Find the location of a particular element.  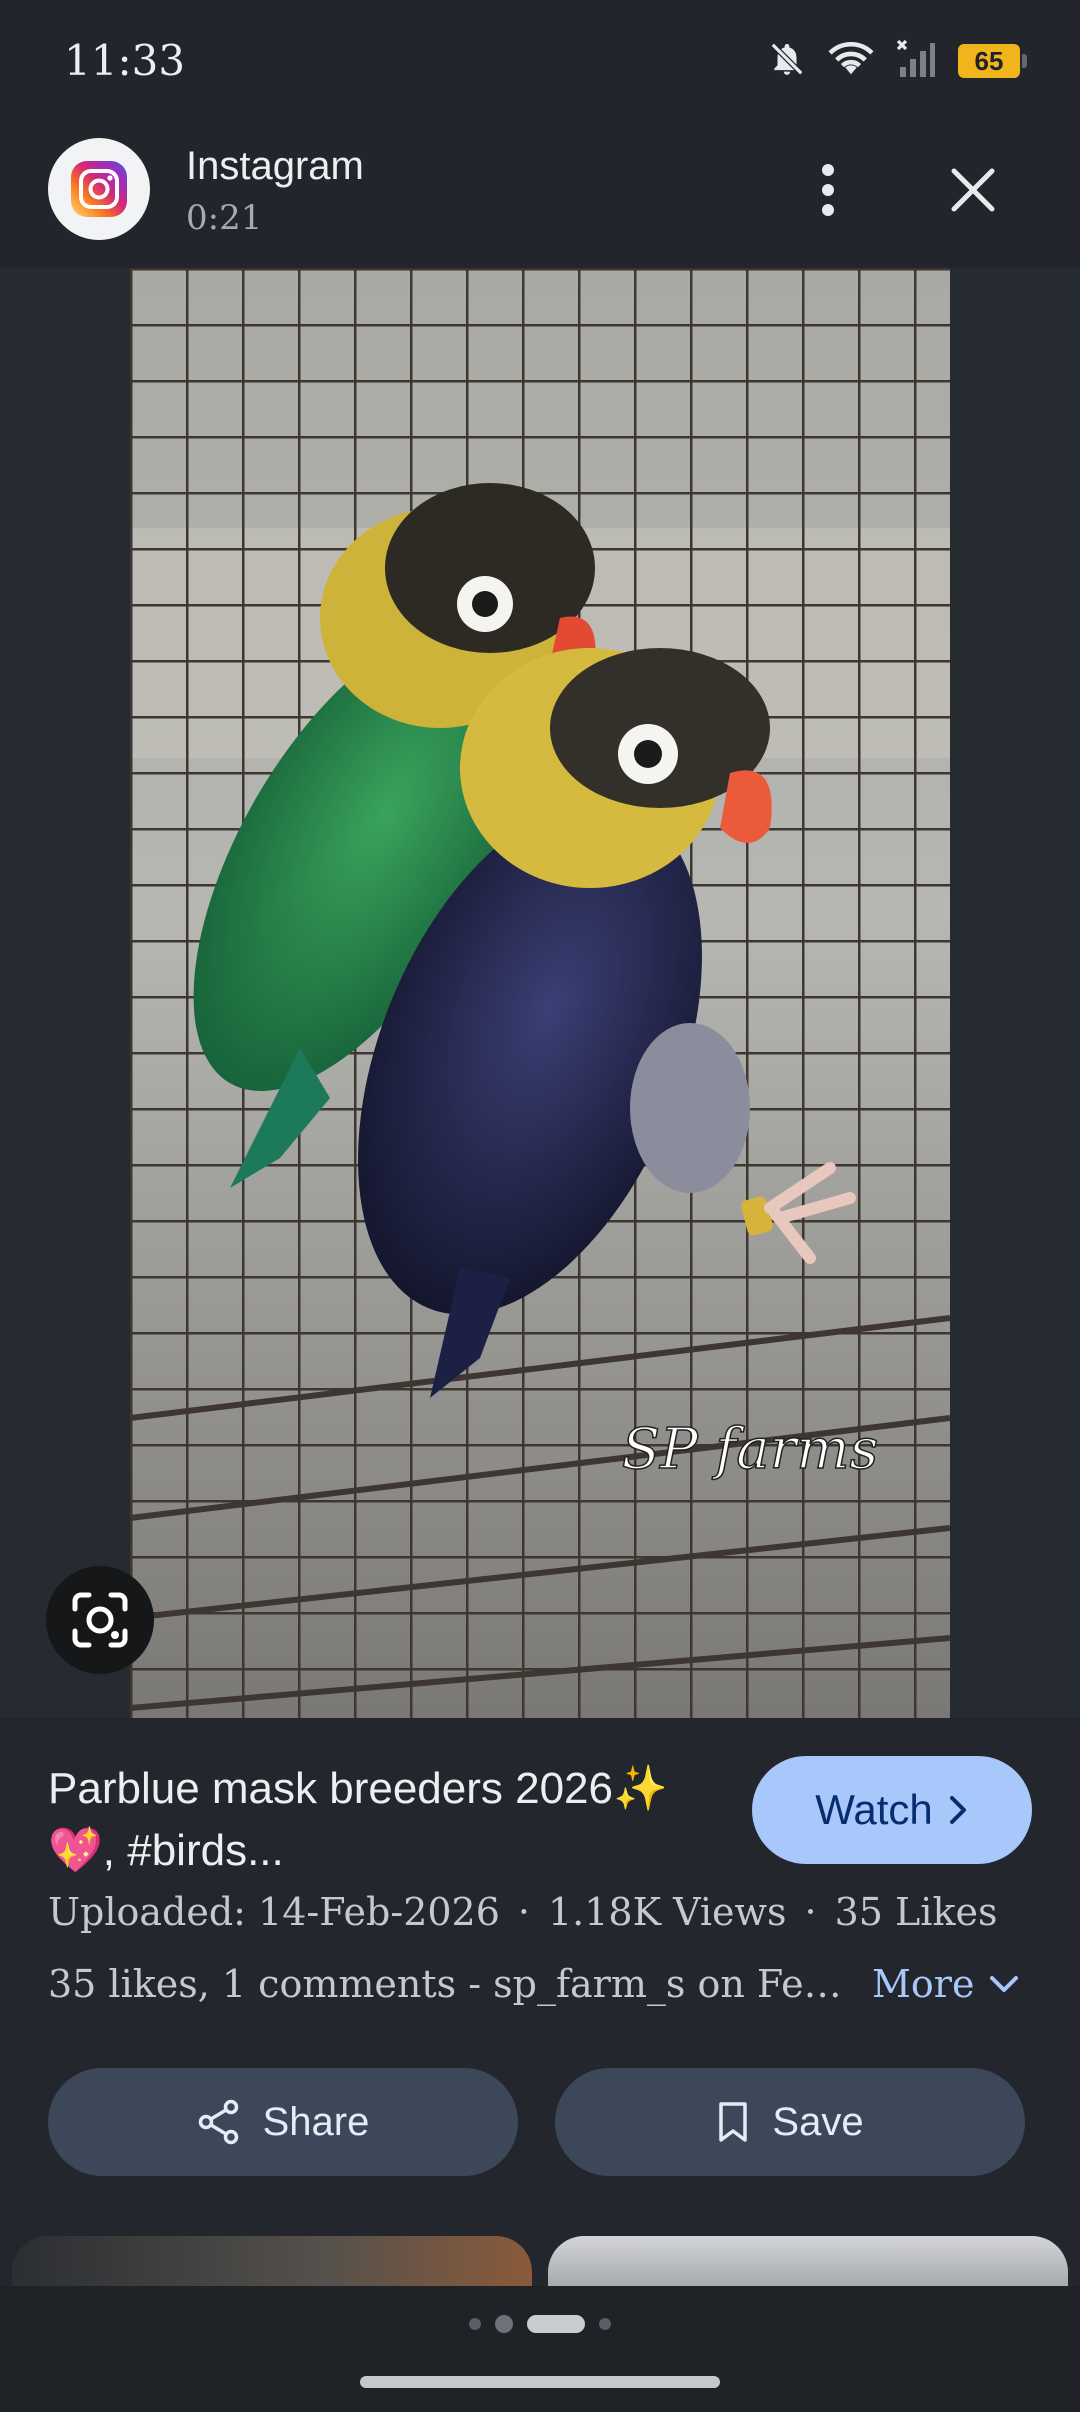

status-time: 11:33 is located at coordinates (125, 60).